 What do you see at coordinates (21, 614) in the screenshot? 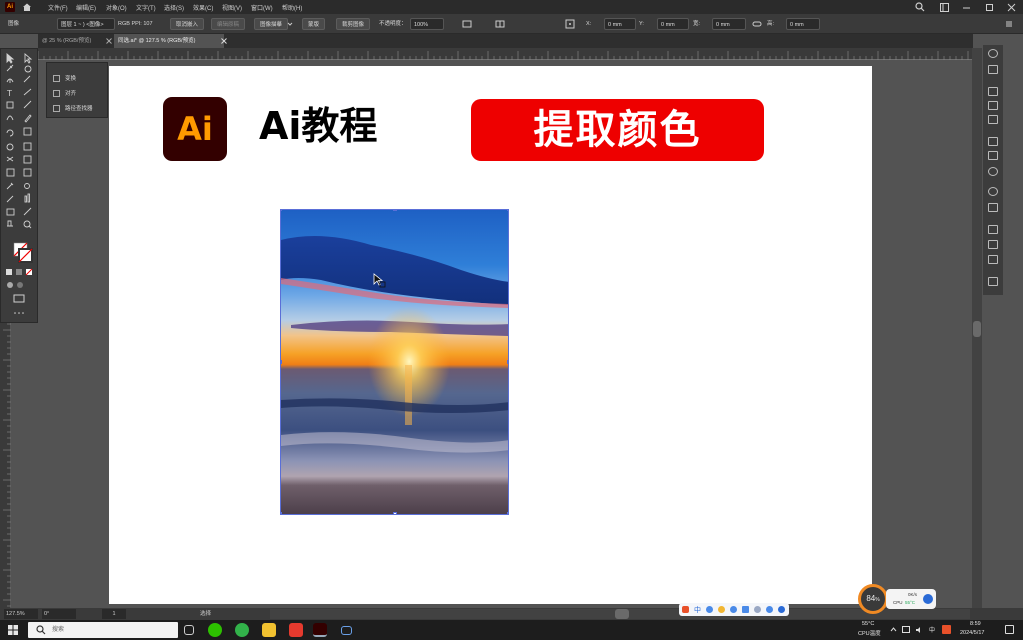
I see `zoom-level: 127.5%` at bounding box center [21, 614].